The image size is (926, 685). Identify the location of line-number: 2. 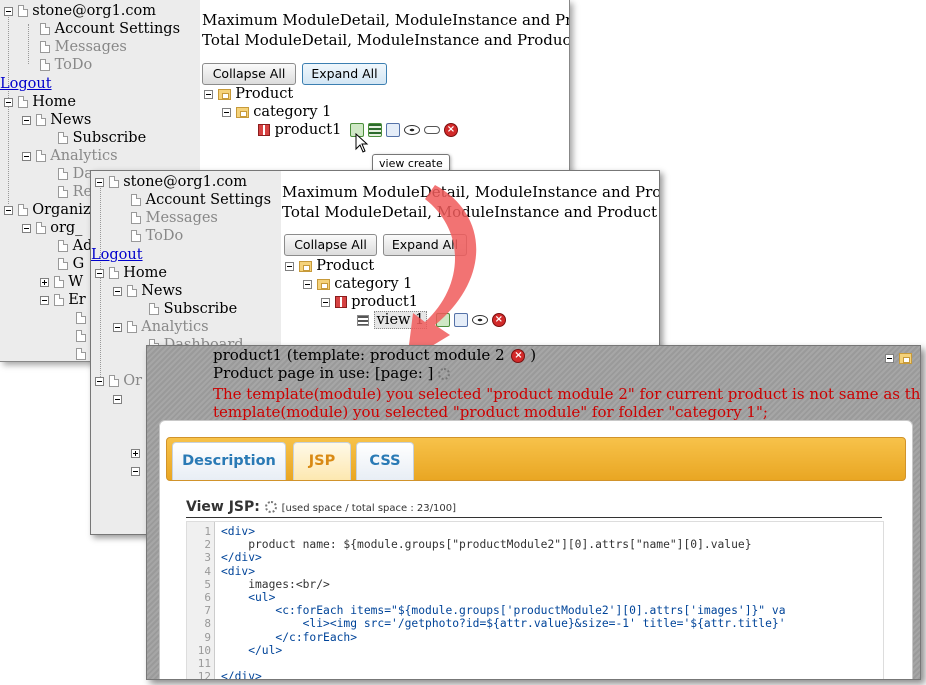
(207, 545).